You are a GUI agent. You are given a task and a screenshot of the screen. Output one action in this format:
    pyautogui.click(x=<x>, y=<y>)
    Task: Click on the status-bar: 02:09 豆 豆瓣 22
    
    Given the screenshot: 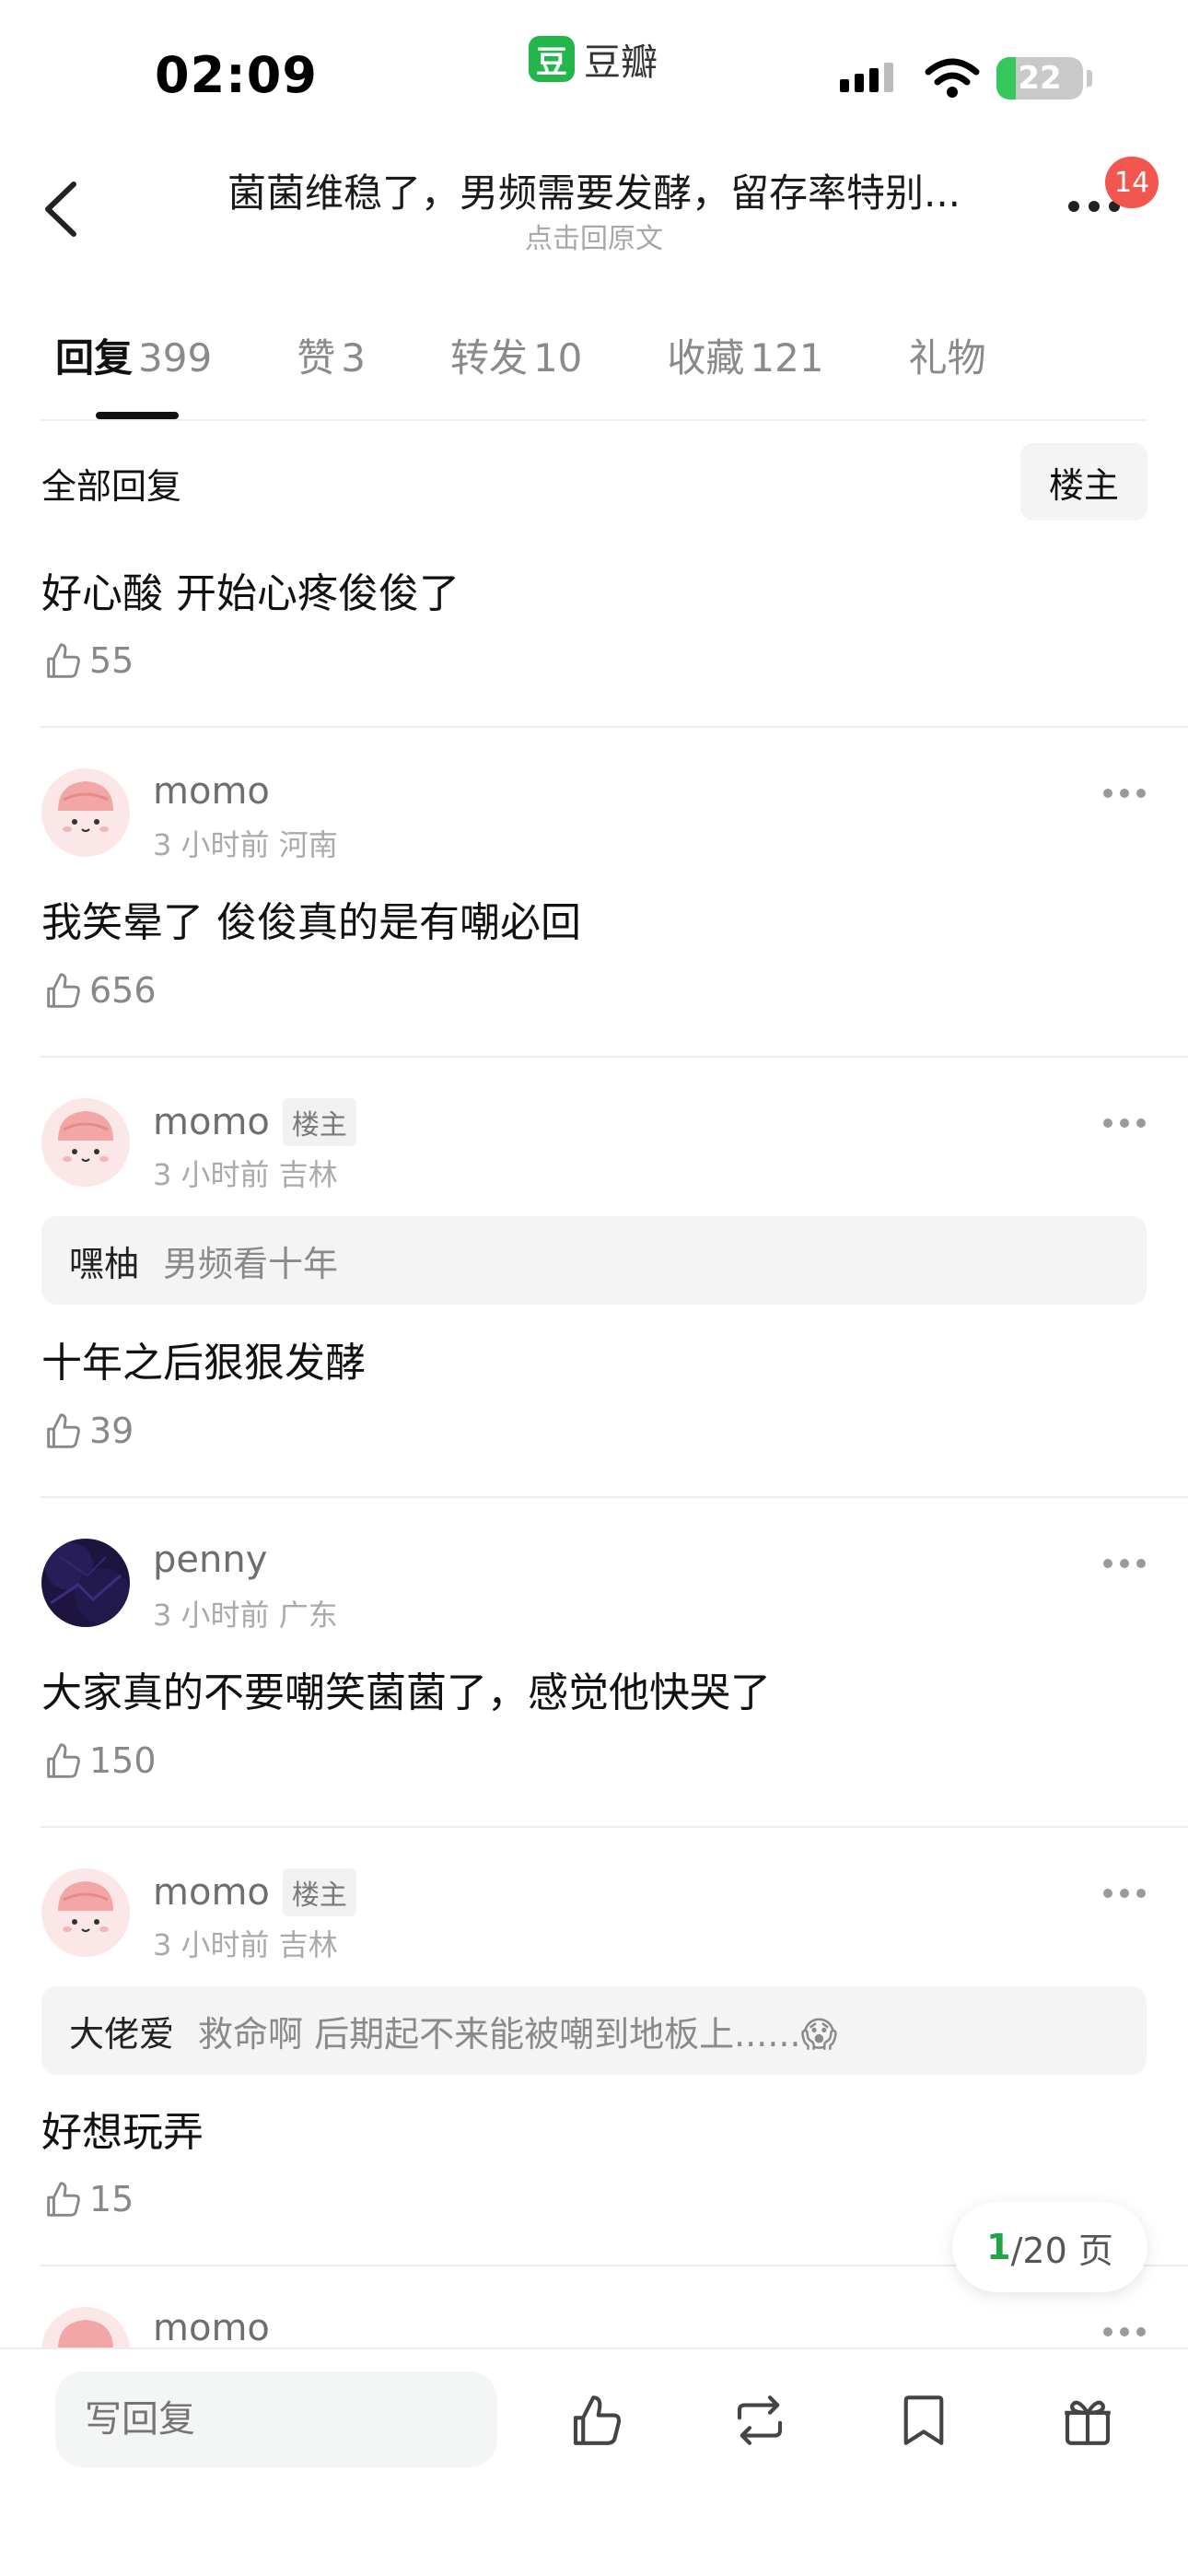 What is the action you would take?
    pyautogui.click(x=594, y=73)
    